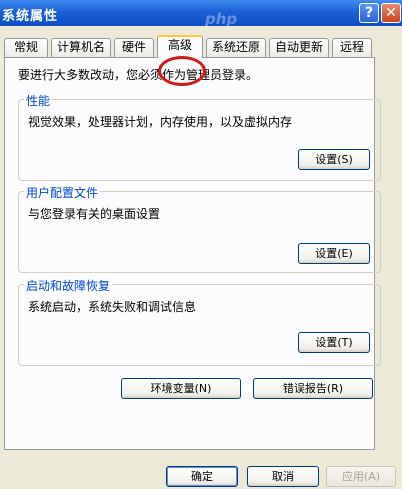 This screenshot has width=402, height=489. I want to click on user-profiles-description: 与您登录有关的桌面设置, so click(94, 214).